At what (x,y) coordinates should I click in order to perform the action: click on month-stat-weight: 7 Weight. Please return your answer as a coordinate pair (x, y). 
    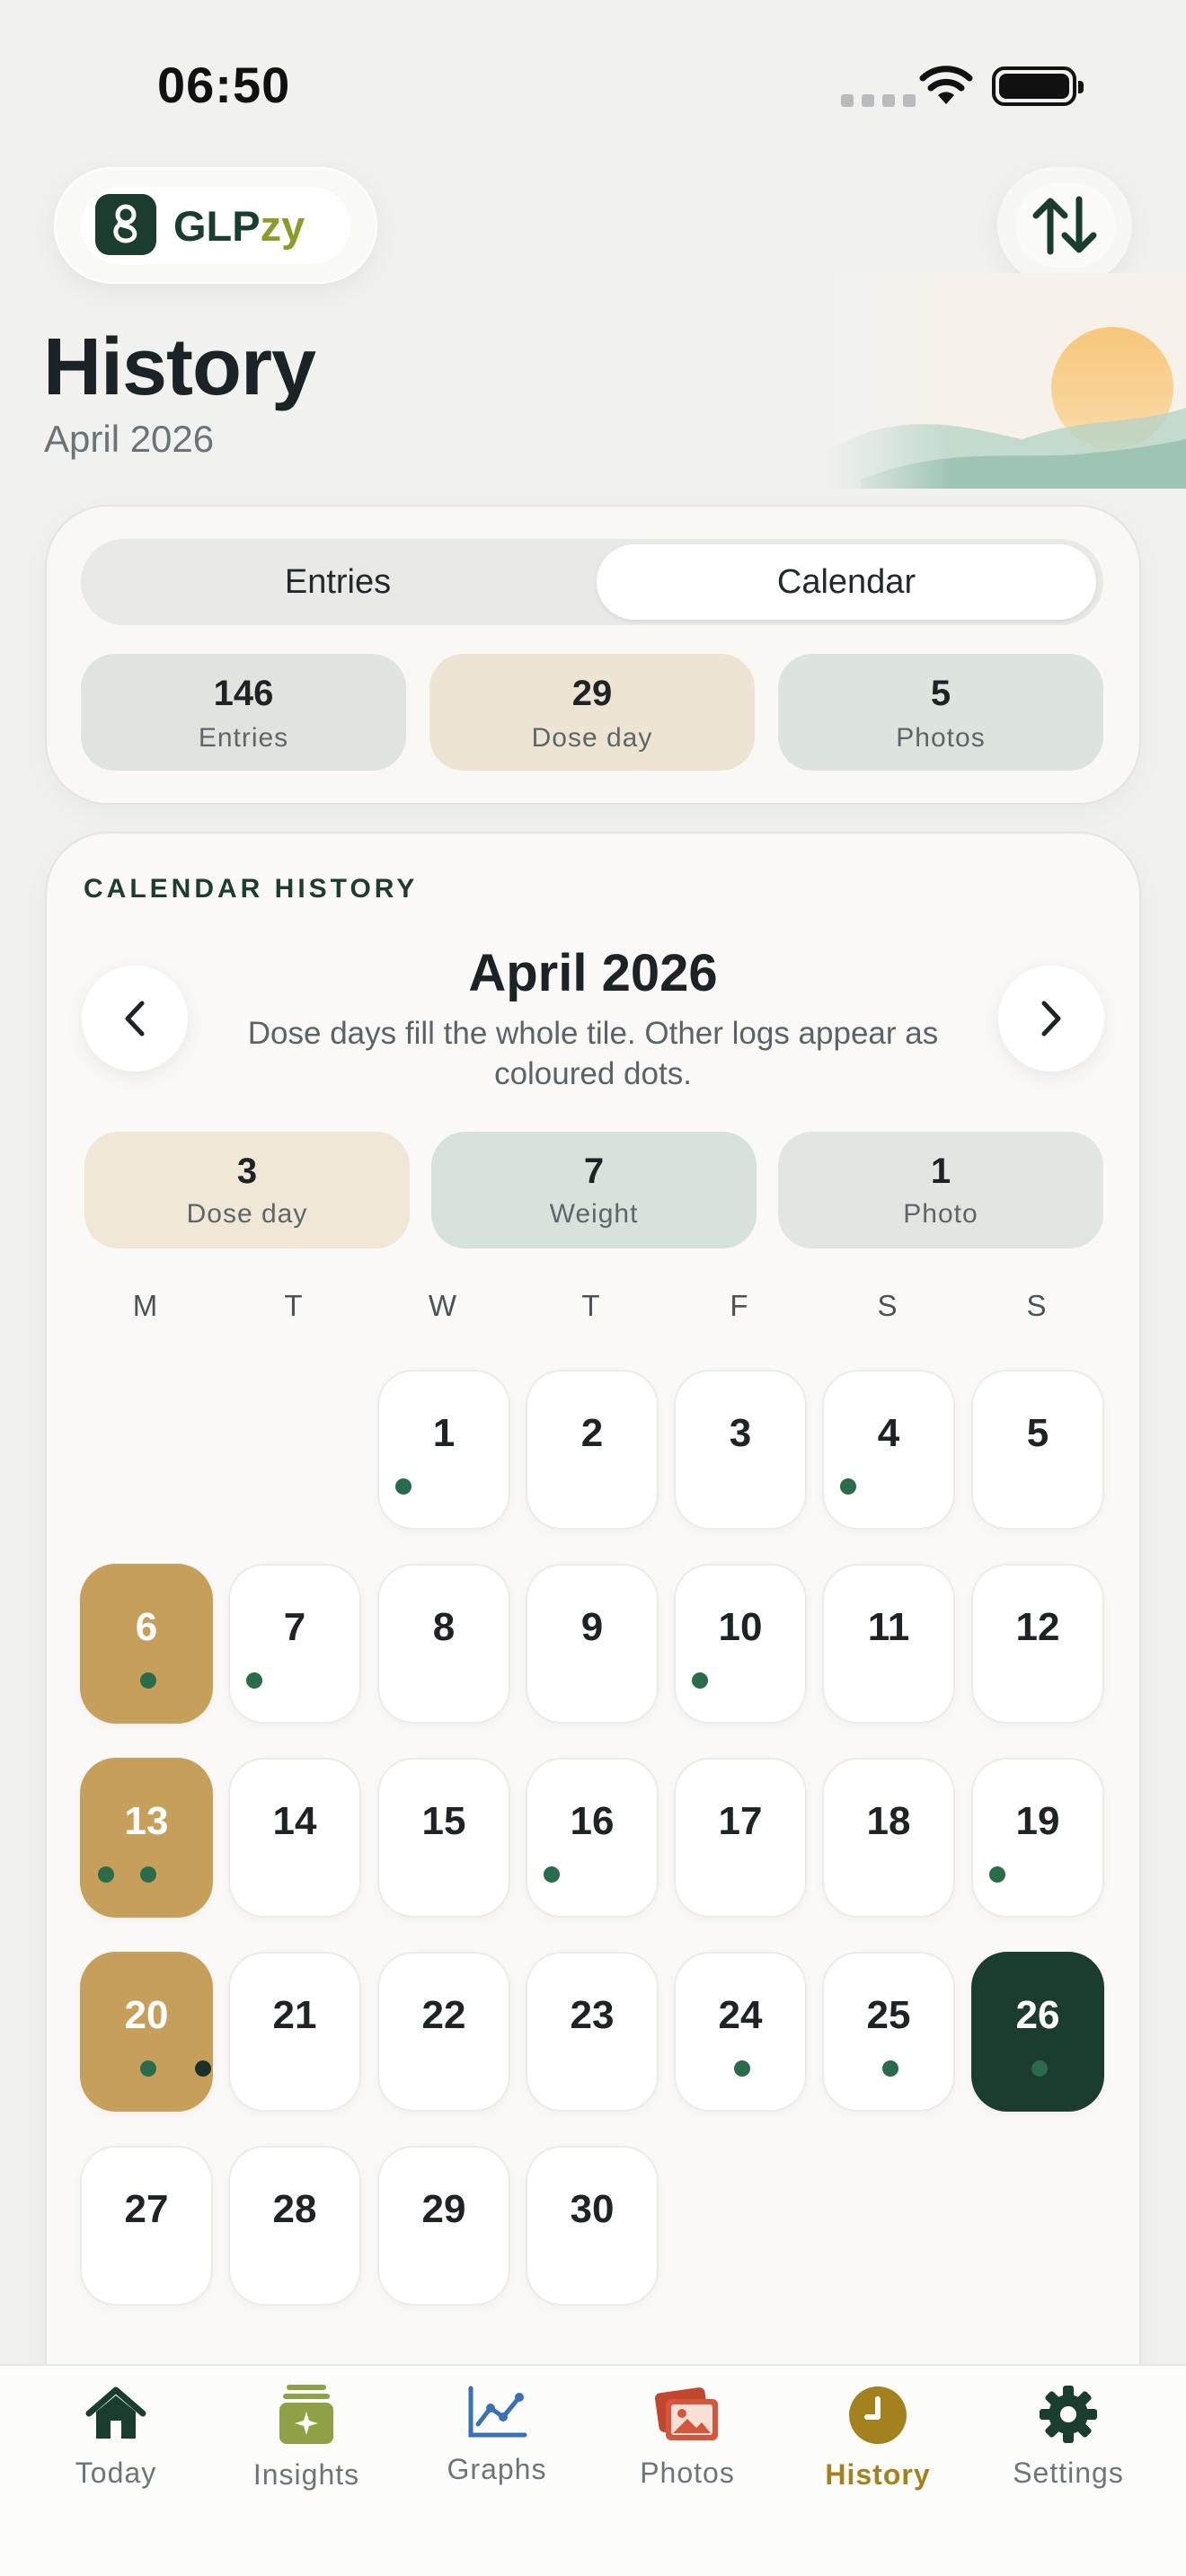
    Looking at the image, I should click on (594, 1190).